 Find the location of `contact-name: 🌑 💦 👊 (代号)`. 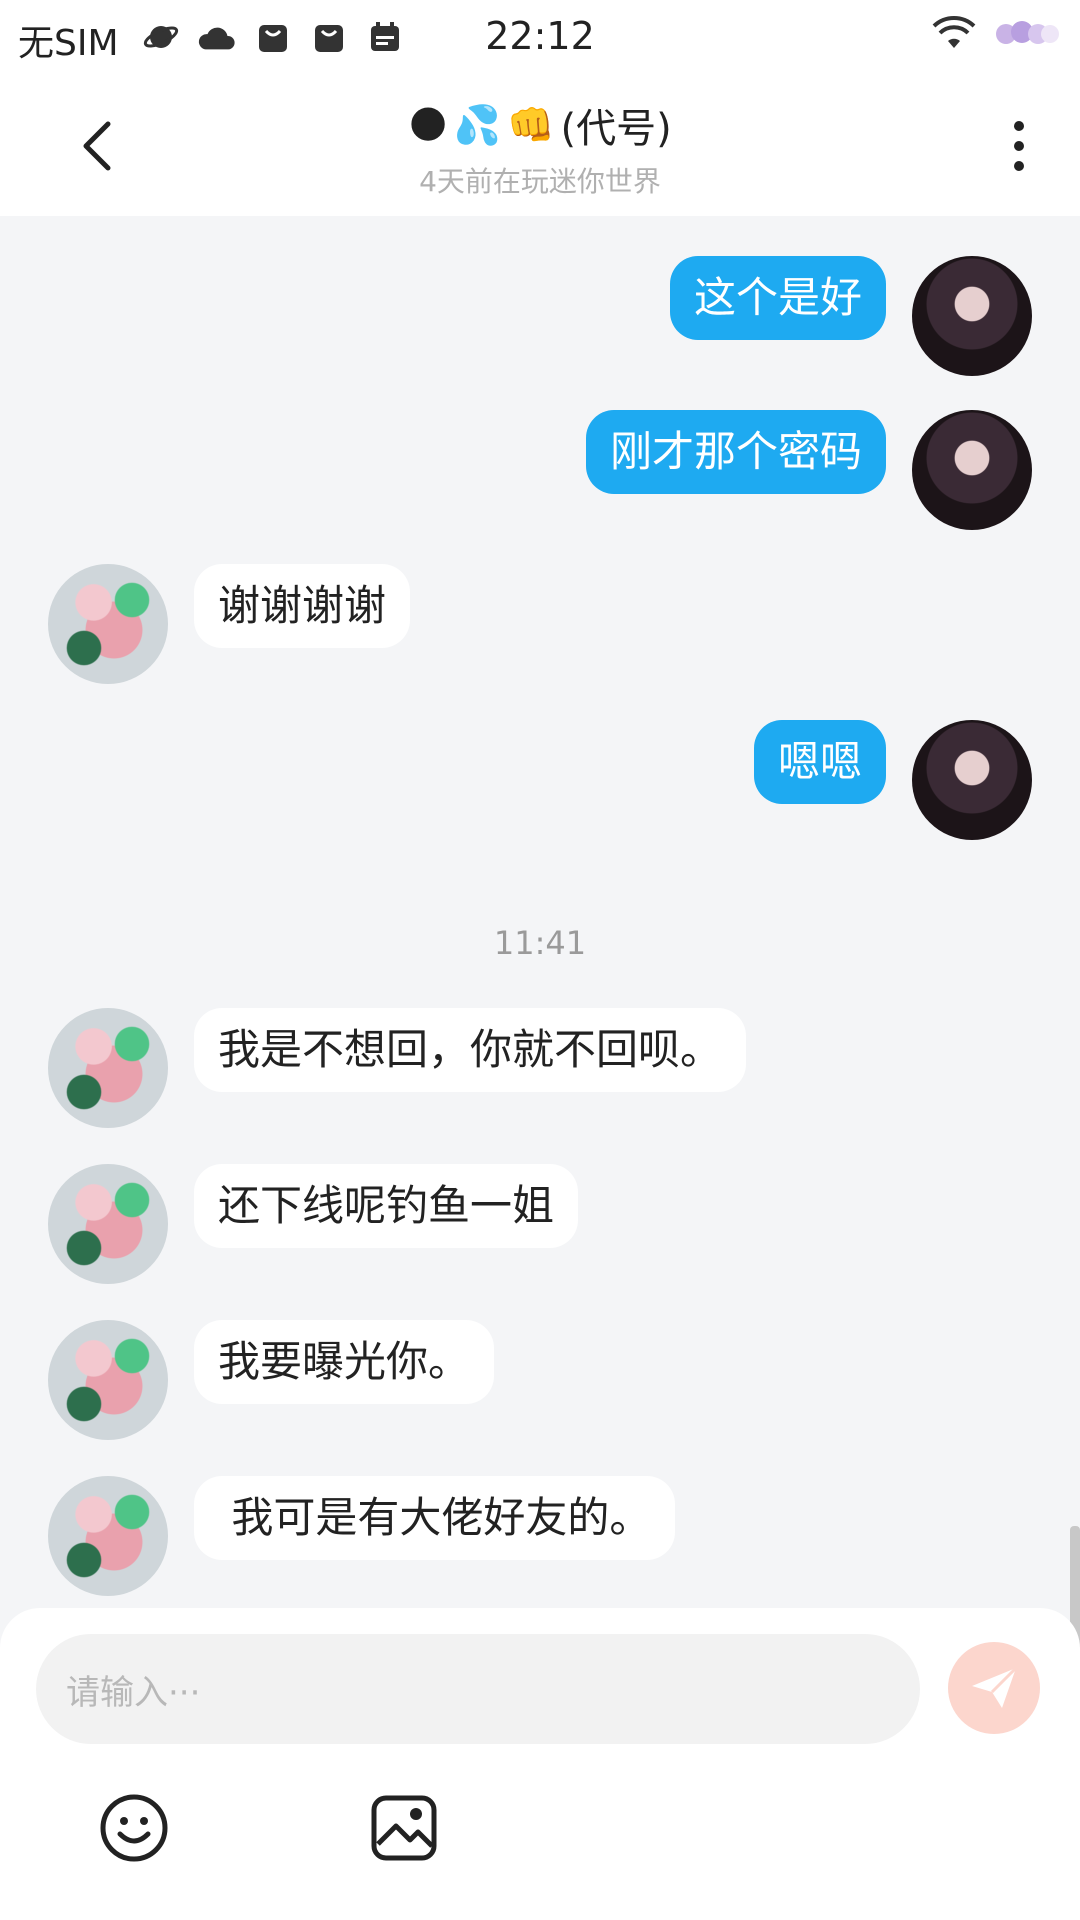

contact-name: 🌑 💦 👊 (代号) is located at coordinates (540, 125).